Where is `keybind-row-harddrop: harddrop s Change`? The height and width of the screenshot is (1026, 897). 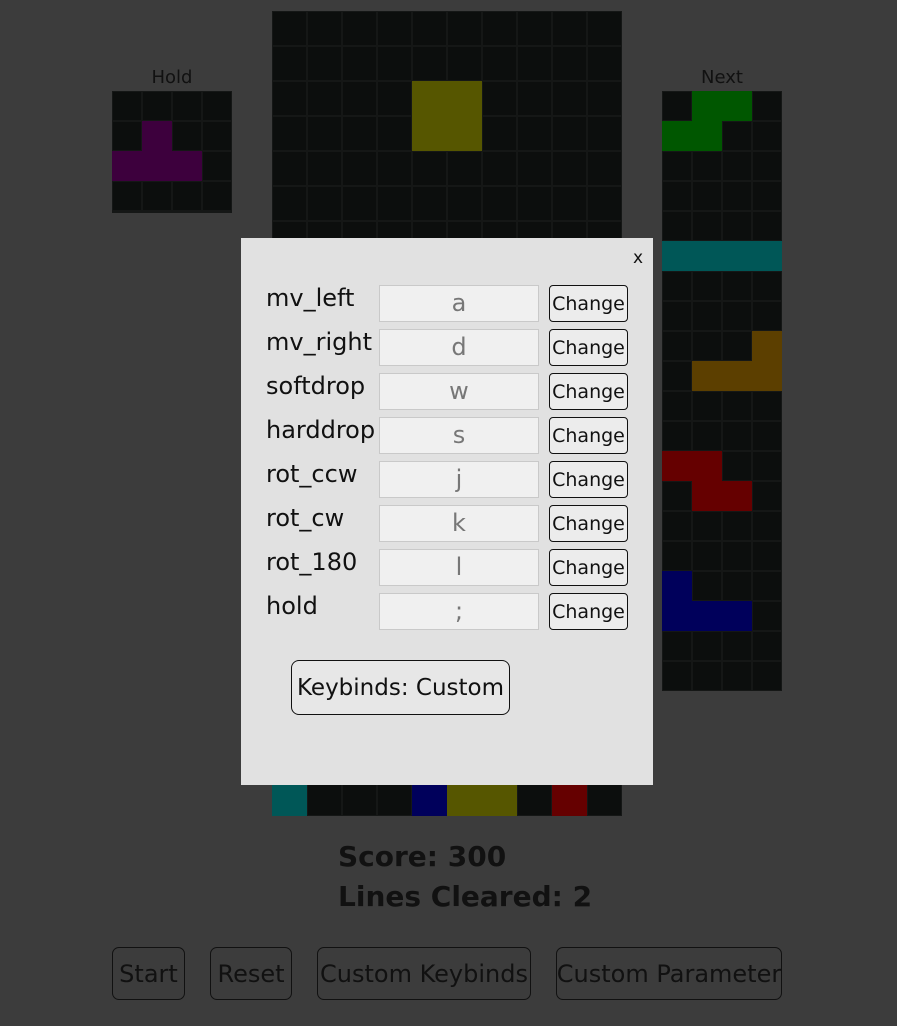 keybind-row-harddrop: harddrop s Change is located at coordinates (447, 434).